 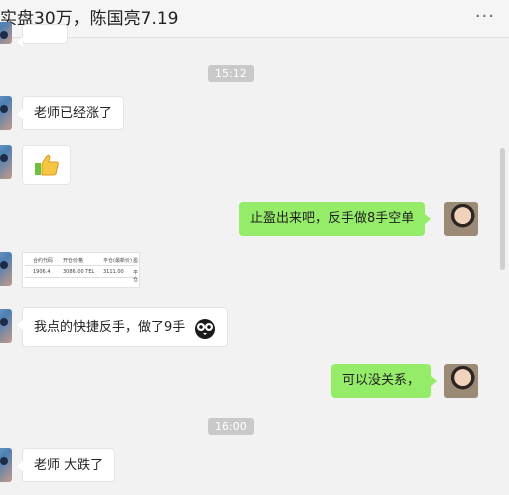 What do you see at coordinates (70, 113) in the screenshot?
I see `message-bubble: 老师已经涨了` at bounding box center [70, 113].